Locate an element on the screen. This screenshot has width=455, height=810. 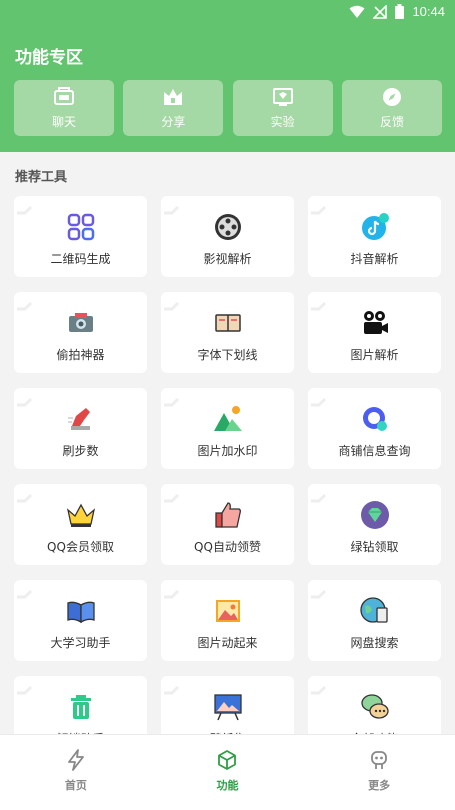
nav-tab-features: 功能 is located at coordinates (227, 771).